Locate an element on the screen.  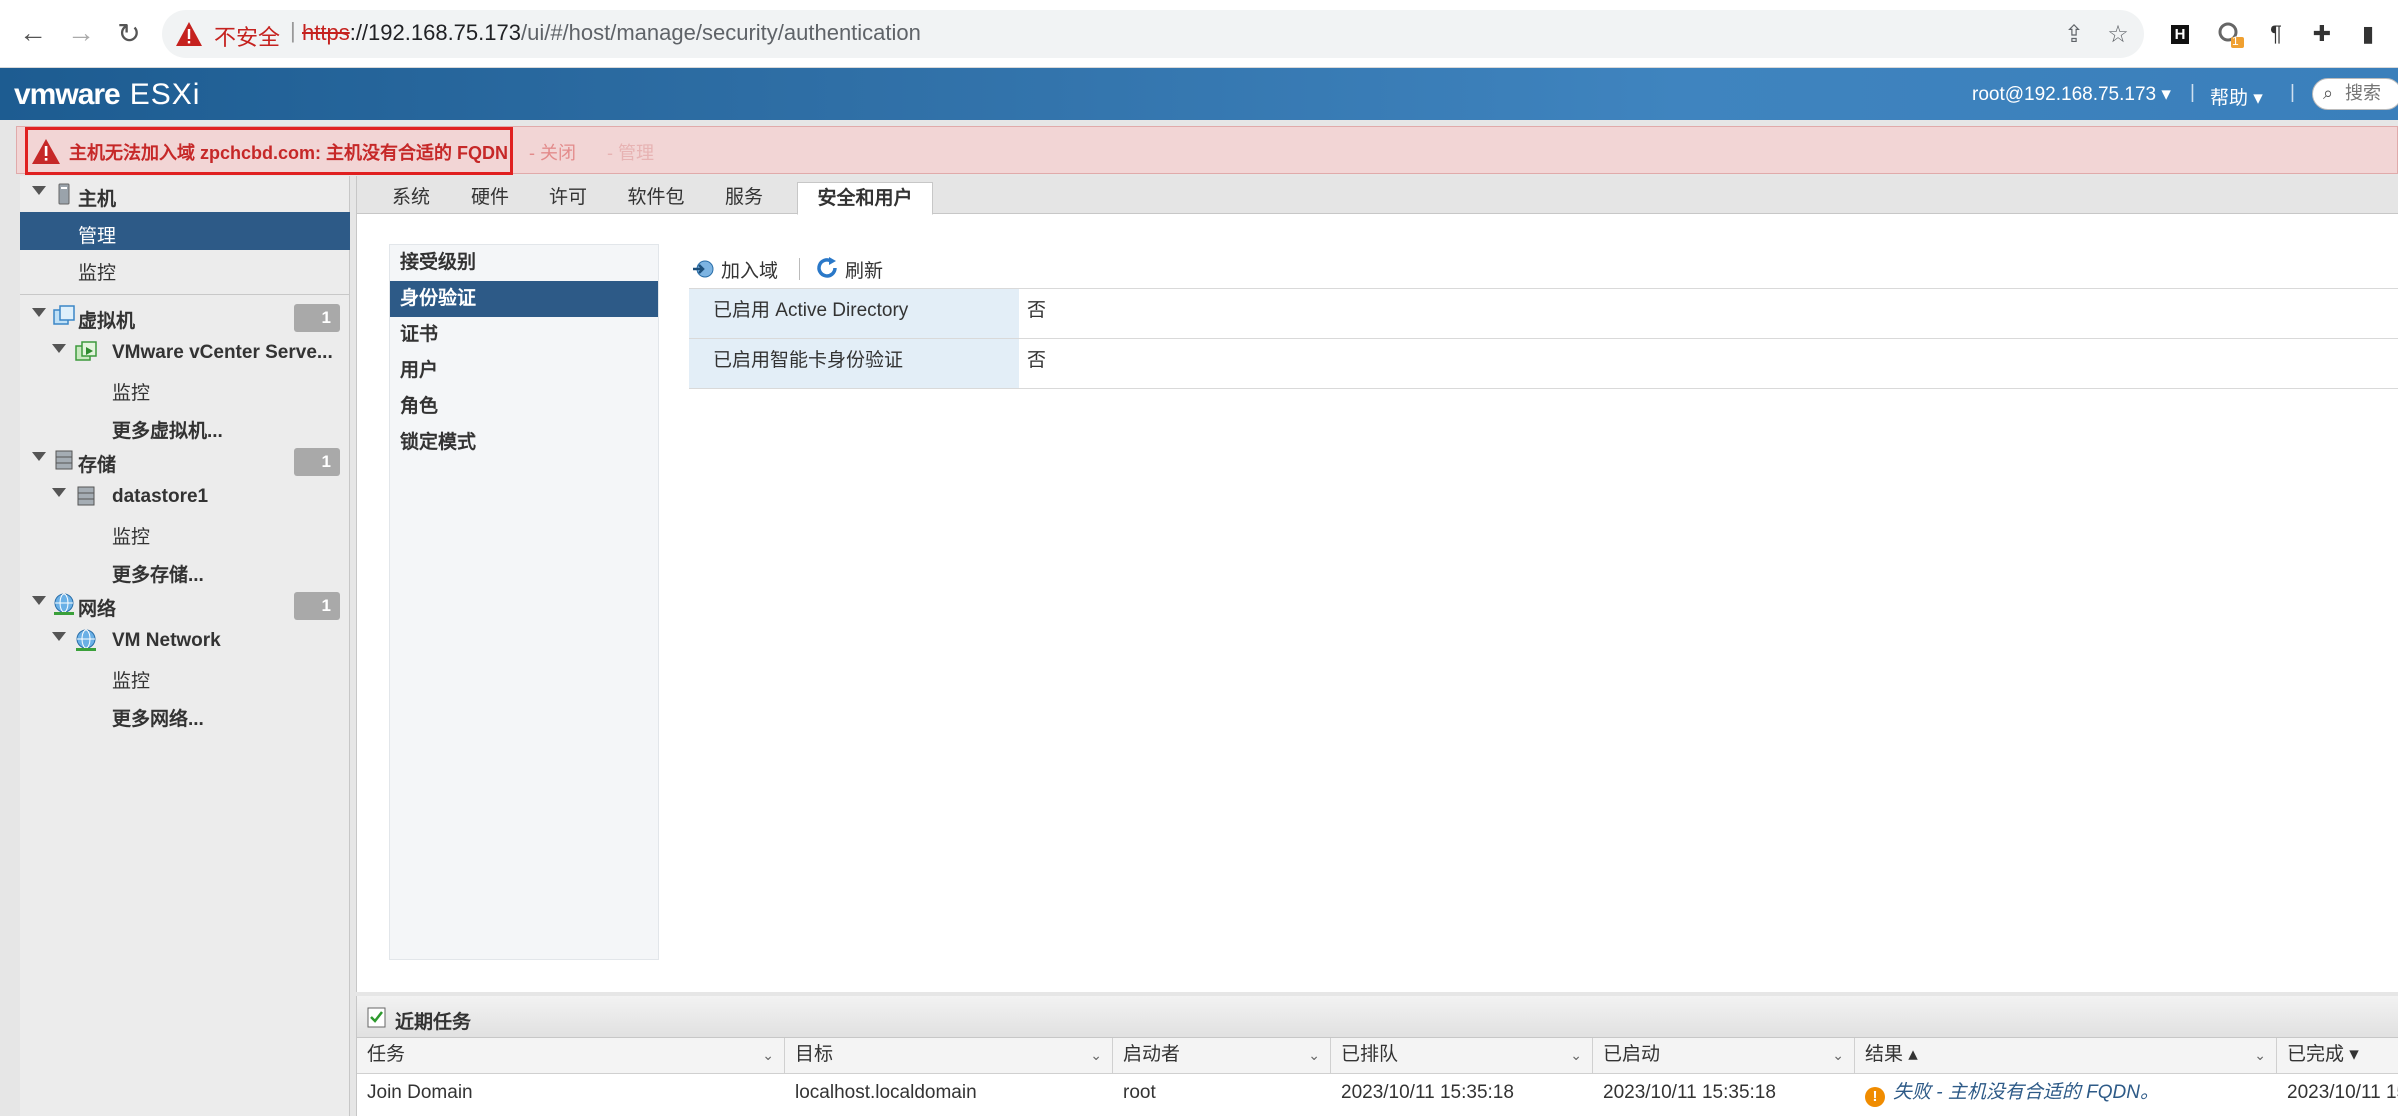
subnav-authentication: 身份验证 is located at coordinates (524, 299).